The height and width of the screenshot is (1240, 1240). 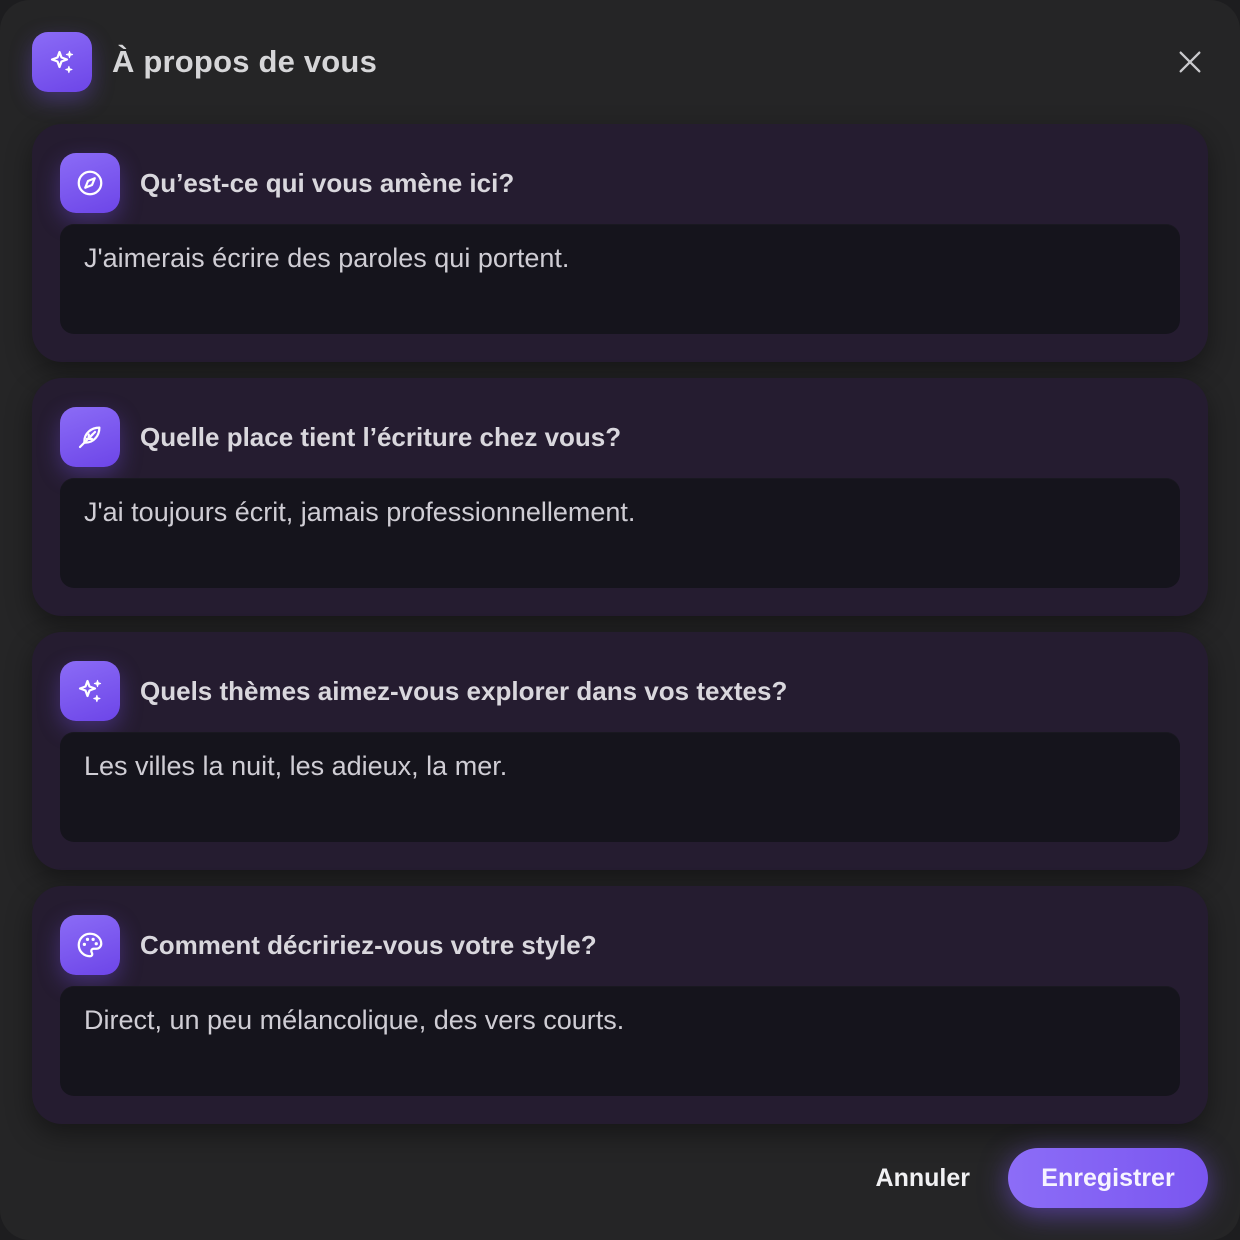 I want to click on question-header: Qu’est-ce qui vous amène ici?, so click(x=287, y=183).